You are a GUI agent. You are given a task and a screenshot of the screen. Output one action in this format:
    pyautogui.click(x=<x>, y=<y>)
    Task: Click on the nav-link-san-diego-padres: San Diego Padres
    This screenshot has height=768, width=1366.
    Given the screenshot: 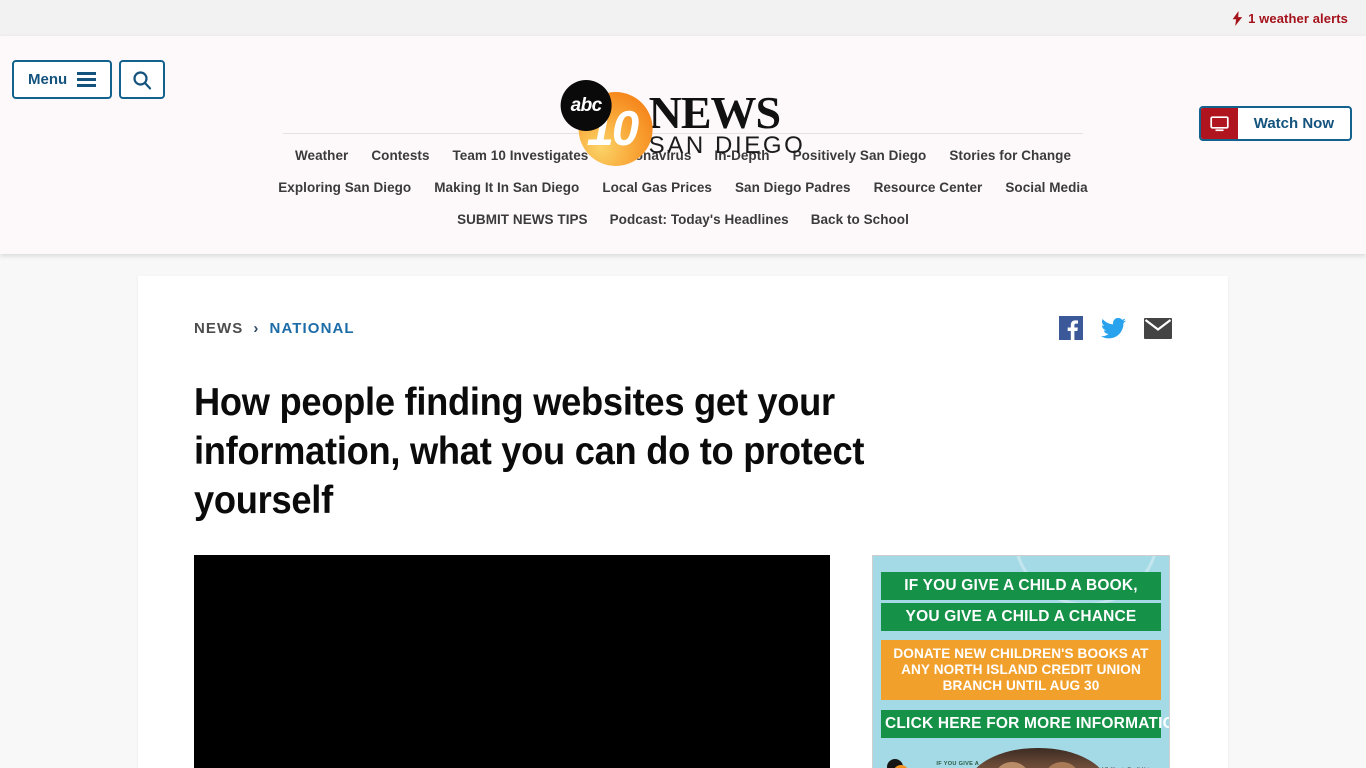 What is the action you would take?
    pyautogui.click(x=793, y=187)
    